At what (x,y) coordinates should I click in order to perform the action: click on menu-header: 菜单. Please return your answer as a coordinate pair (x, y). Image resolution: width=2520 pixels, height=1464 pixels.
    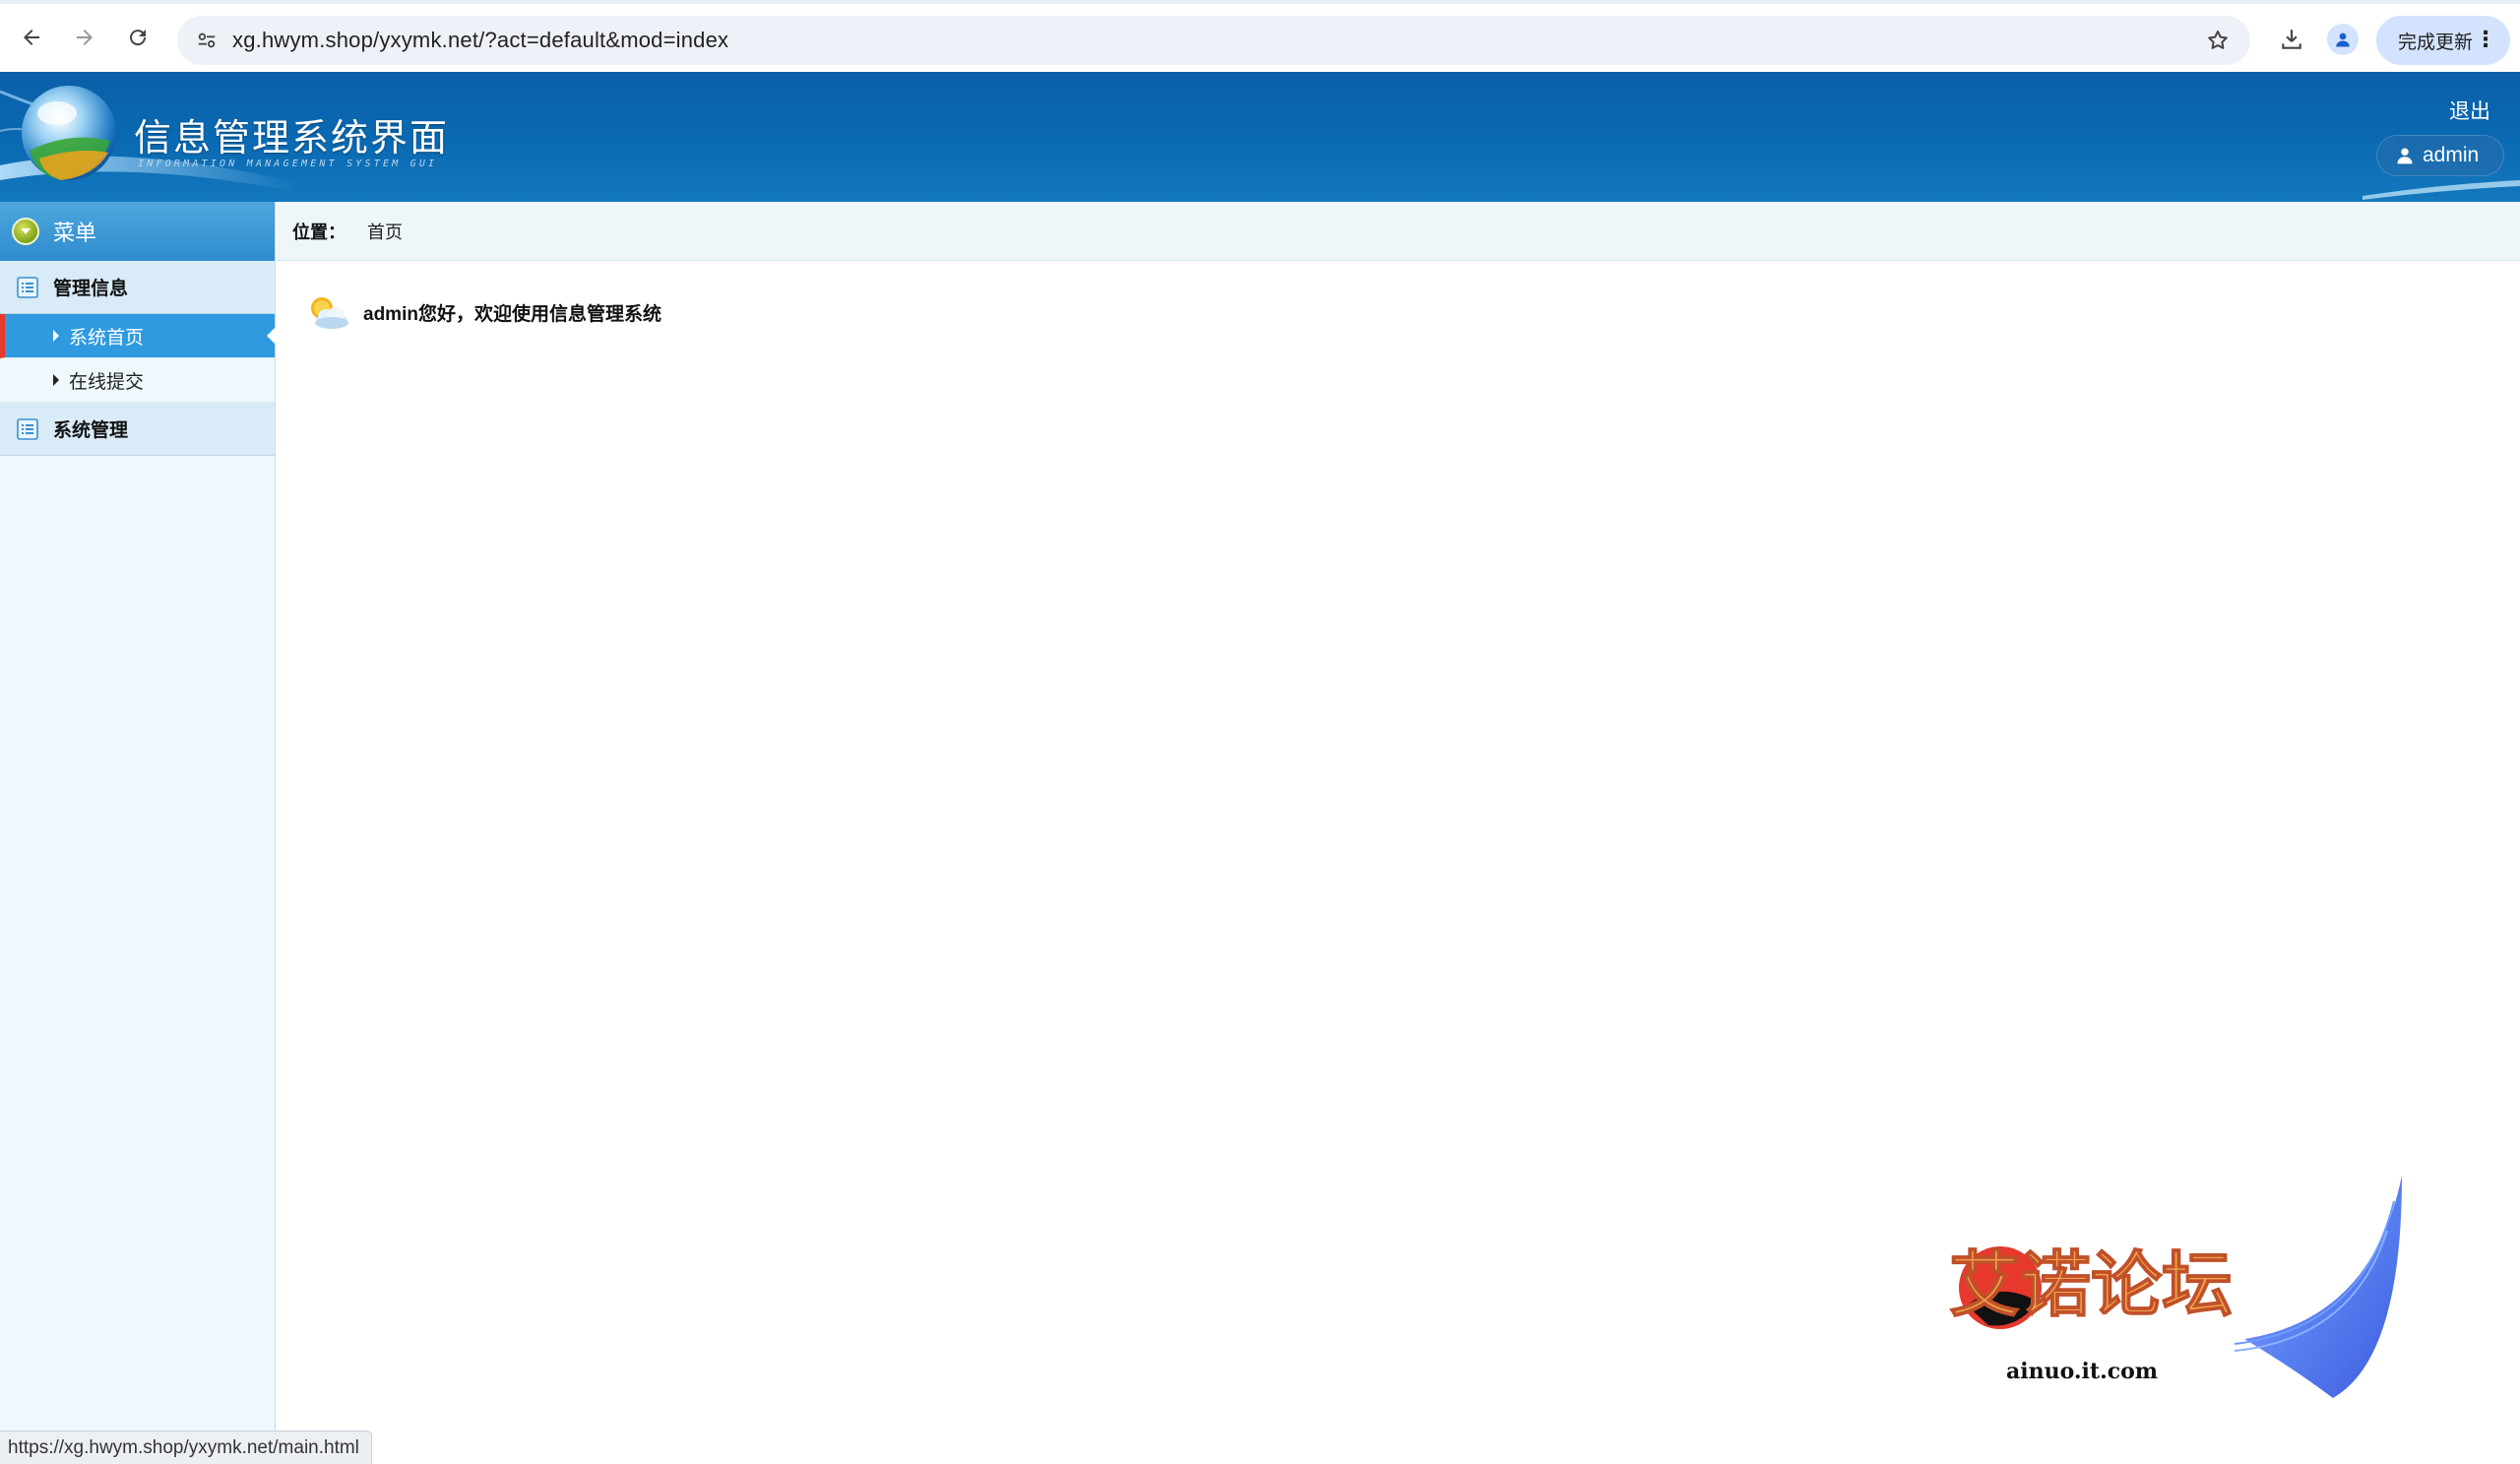
    Looking at the image, I should click on (137, 232).